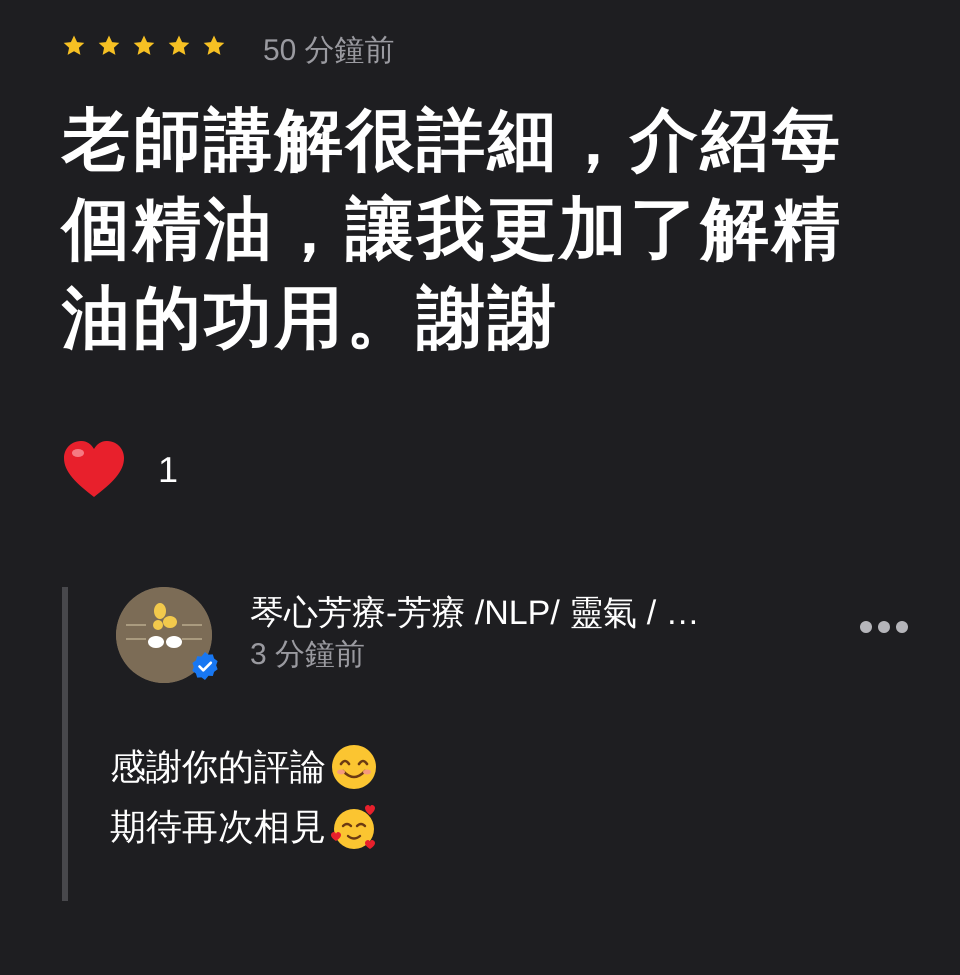 This screenshot has height=975, width=960. Describe the element at coordinates (354, 767) in the screenshot. I see `smiling-face-icon` at that location.